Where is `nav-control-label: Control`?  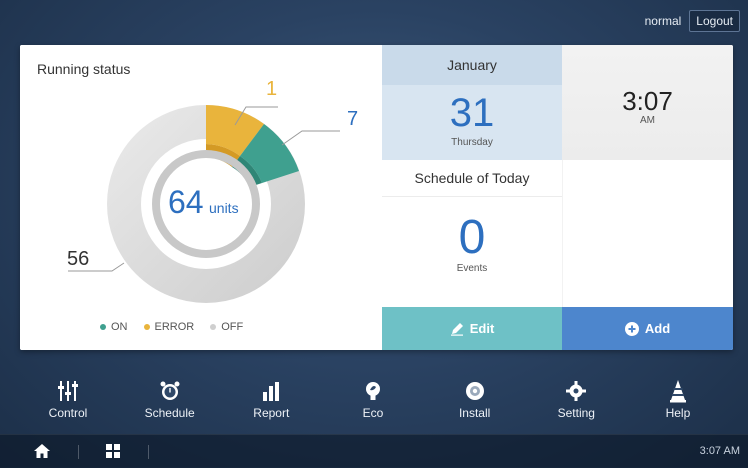 nav-control-label: Control is located at coordinates (68, 413).